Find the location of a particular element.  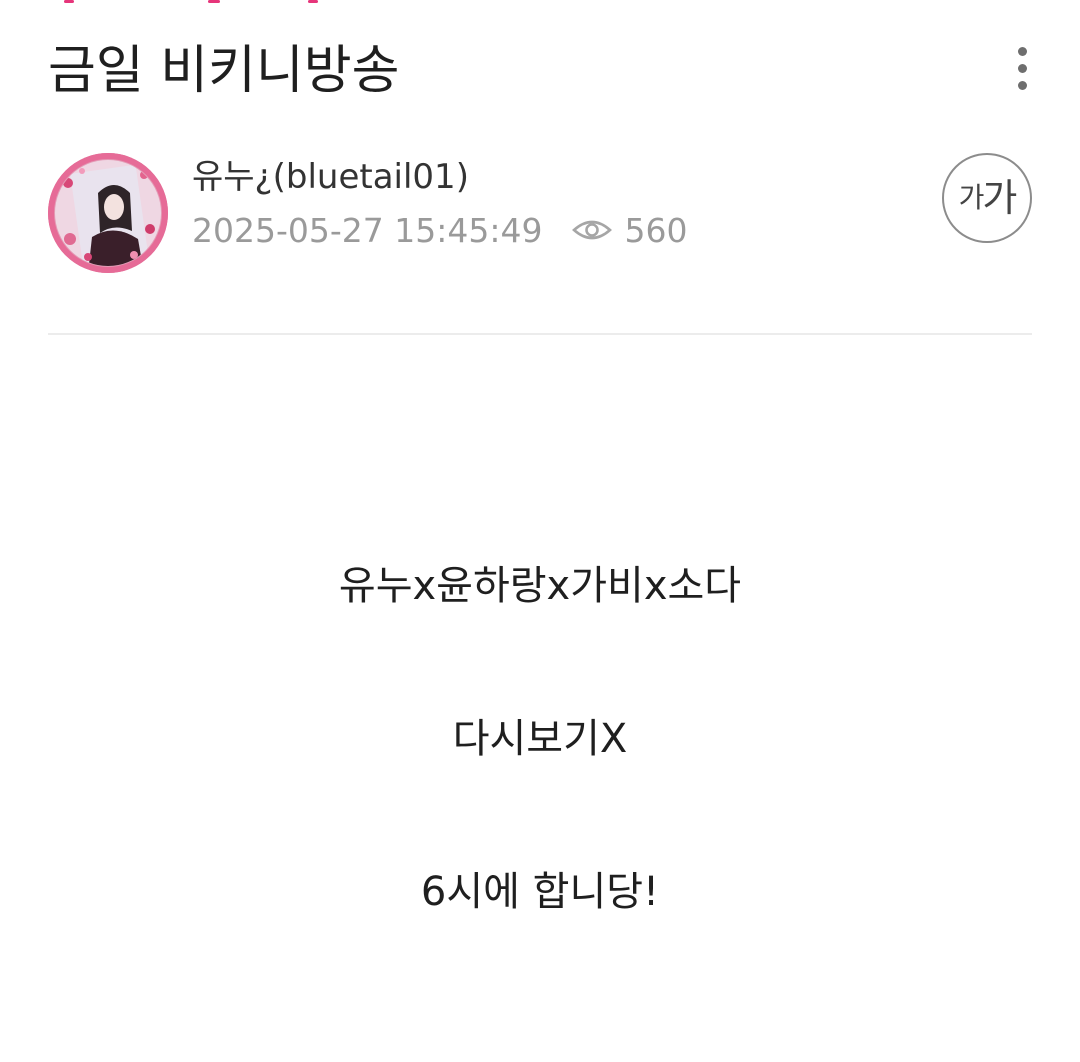

post-body-line: 6시에 합니당! is located at coordinates (540, 892).